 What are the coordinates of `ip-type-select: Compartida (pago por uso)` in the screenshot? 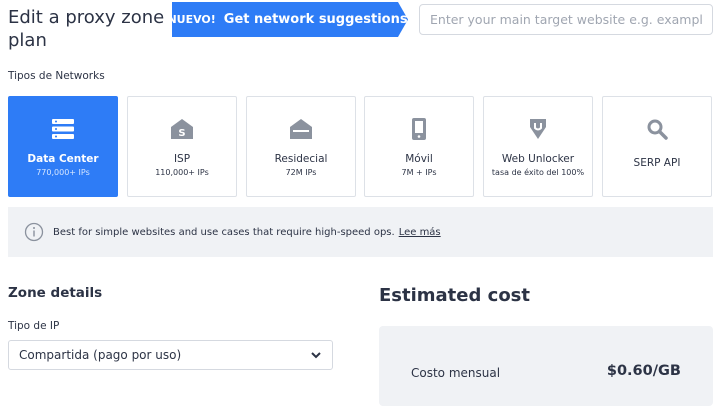 It's located at (170, 355).